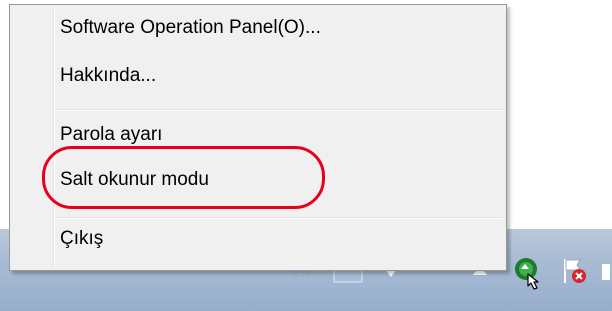 This screenshot has width=612, height=311. I want to click on tray-icon-partial, so click(606, 272).